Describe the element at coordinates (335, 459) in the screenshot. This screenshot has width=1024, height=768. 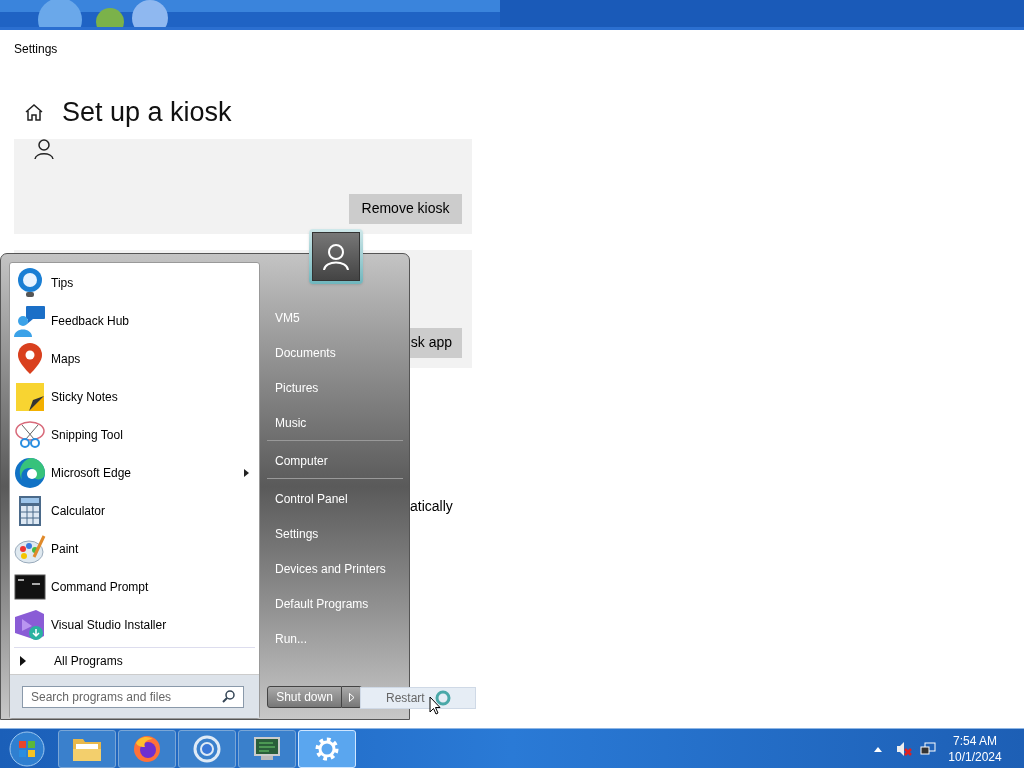
I see `menu-item: Computer` at that location.